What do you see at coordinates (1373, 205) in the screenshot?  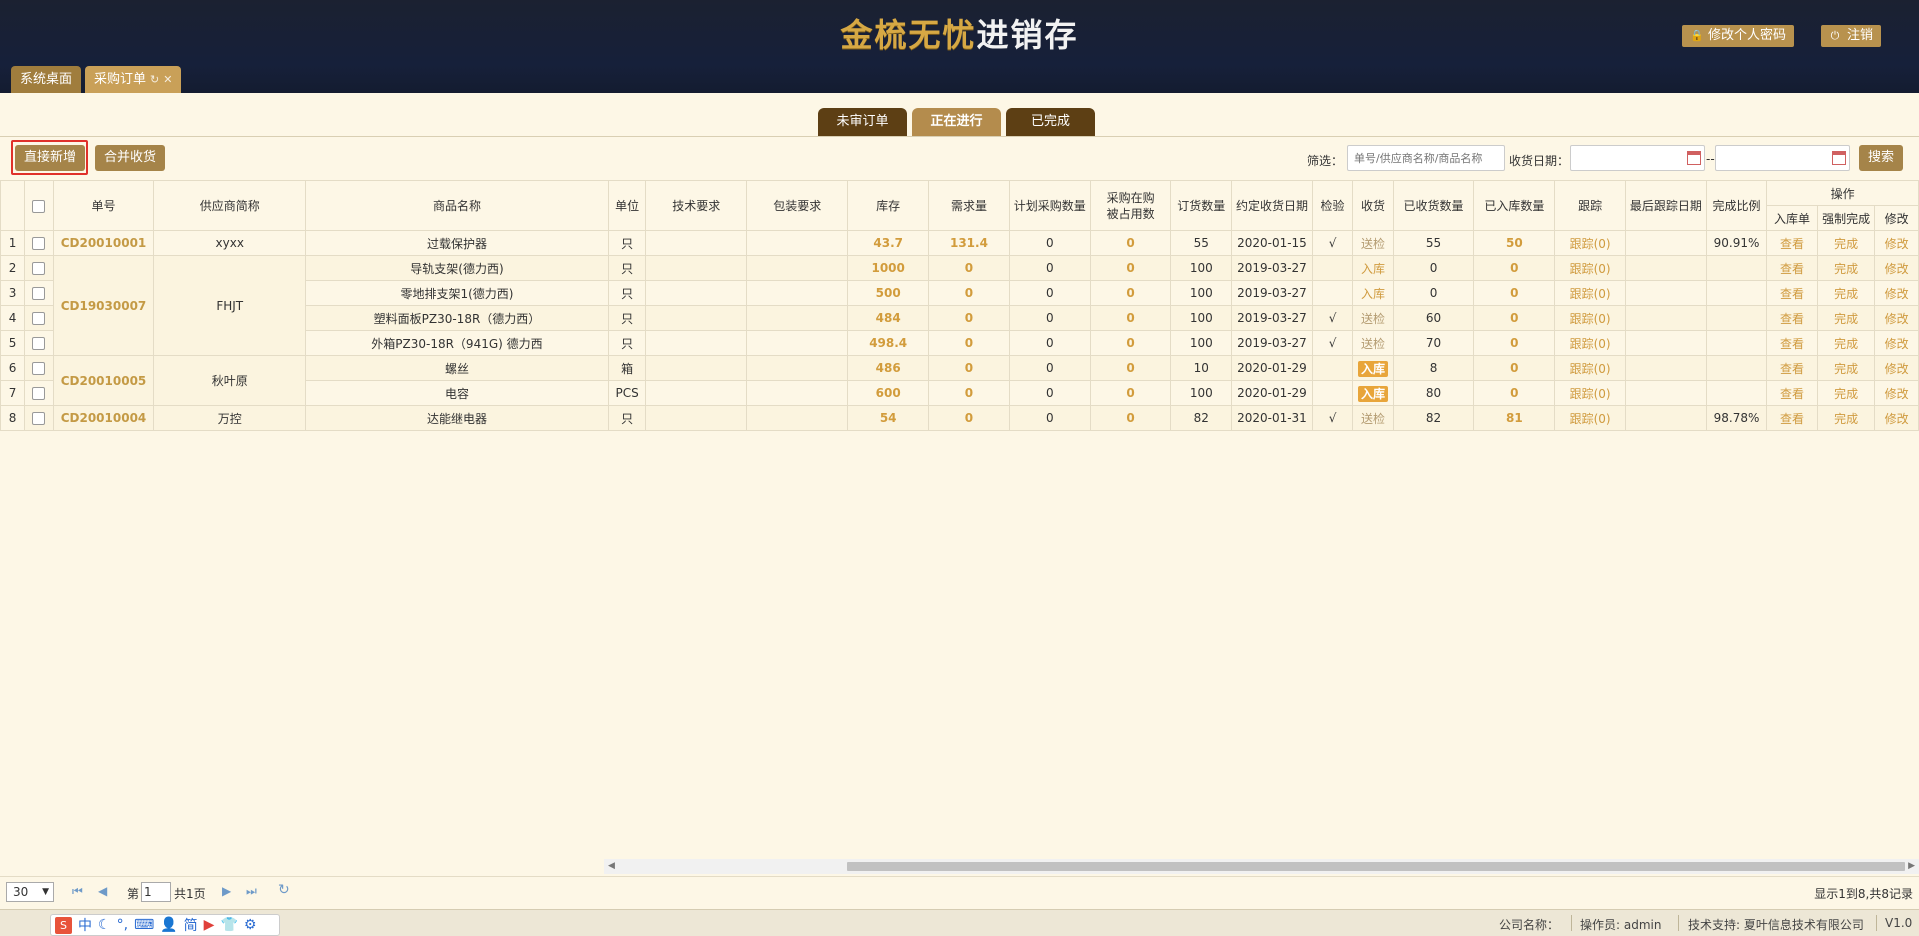 I see `header-receive: 收货` at bounding box center [1373, 205].